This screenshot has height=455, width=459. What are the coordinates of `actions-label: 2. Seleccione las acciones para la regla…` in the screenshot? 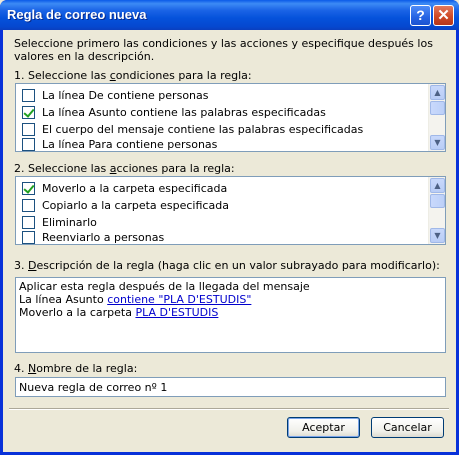 It's located at (124, 168).